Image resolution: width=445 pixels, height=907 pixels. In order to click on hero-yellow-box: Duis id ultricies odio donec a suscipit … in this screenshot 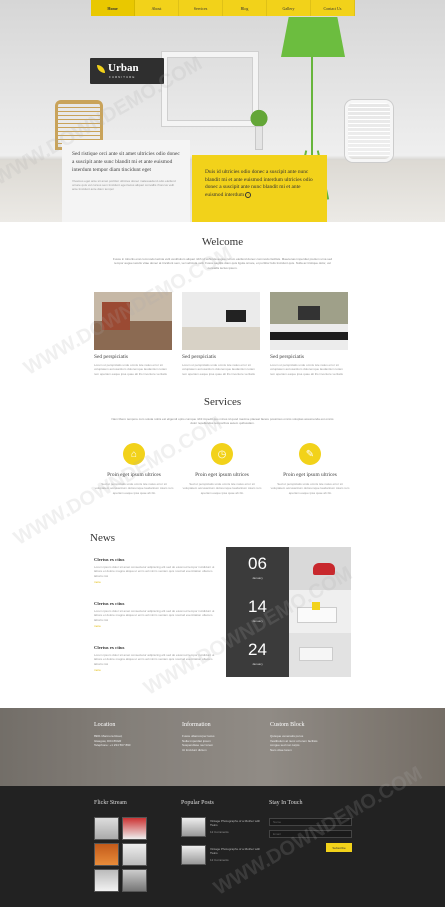, I will do `click(259, 188)`.